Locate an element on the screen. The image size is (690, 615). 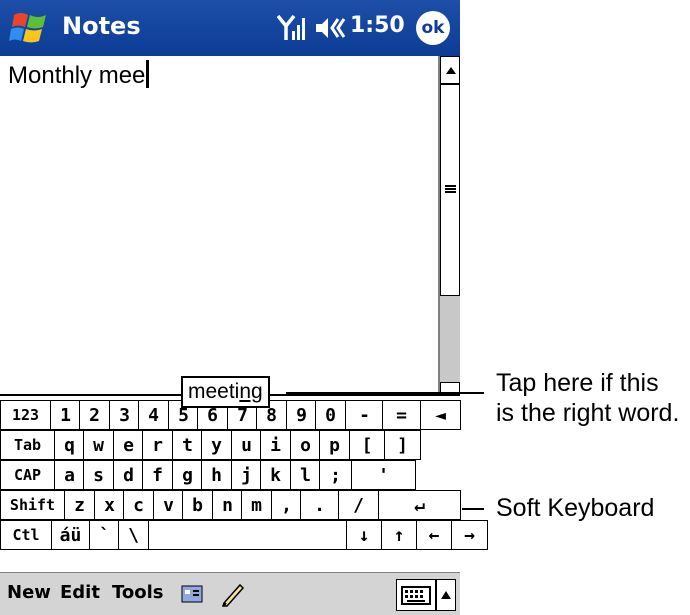
key-n: n is located at coordinates (227, 505).